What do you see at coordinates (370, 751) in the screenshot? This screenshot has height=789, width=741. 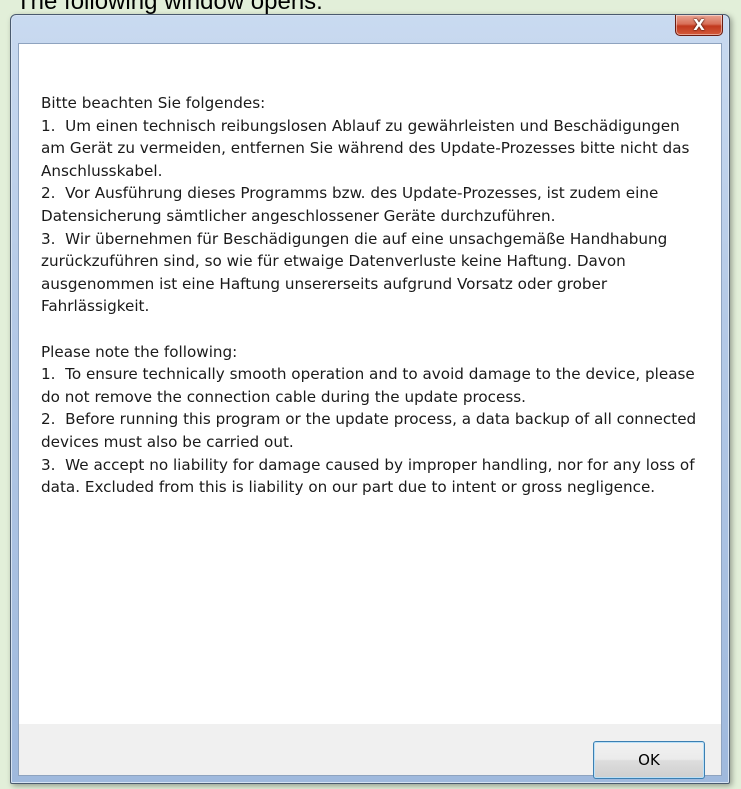 I see `button-bar: OK` at bounding box center [370, 751].